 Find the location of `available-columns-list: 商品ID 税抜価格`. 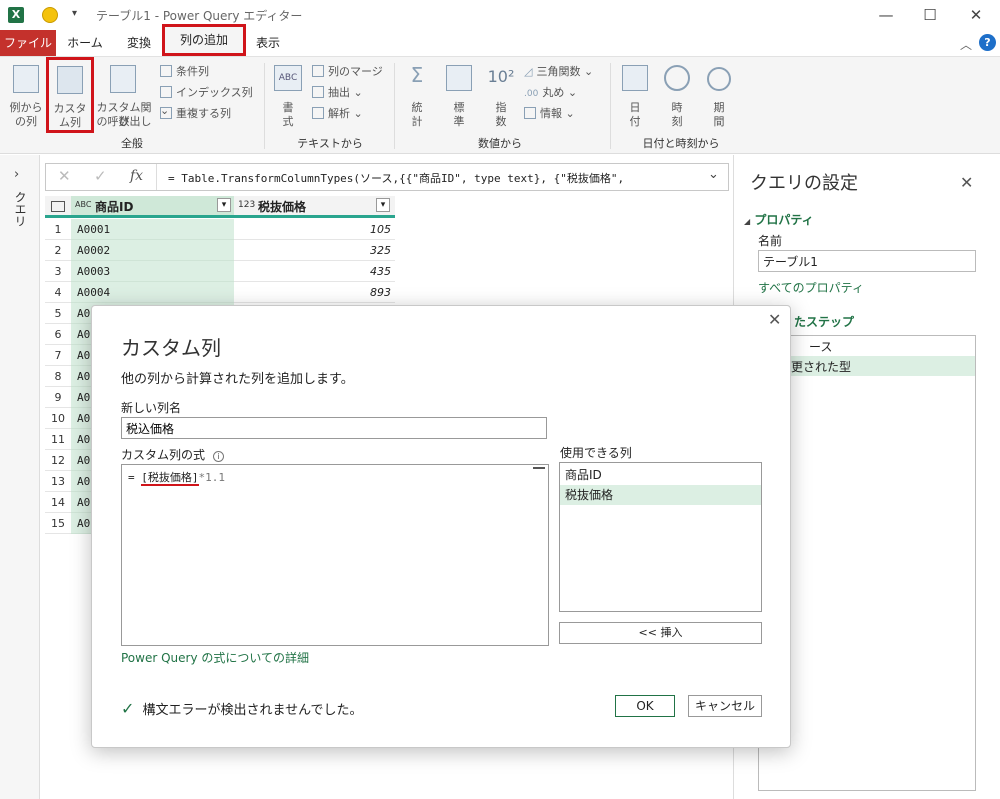

available-columns-list: 商品ID 税抜価格 is located at coordinates (660, 537).